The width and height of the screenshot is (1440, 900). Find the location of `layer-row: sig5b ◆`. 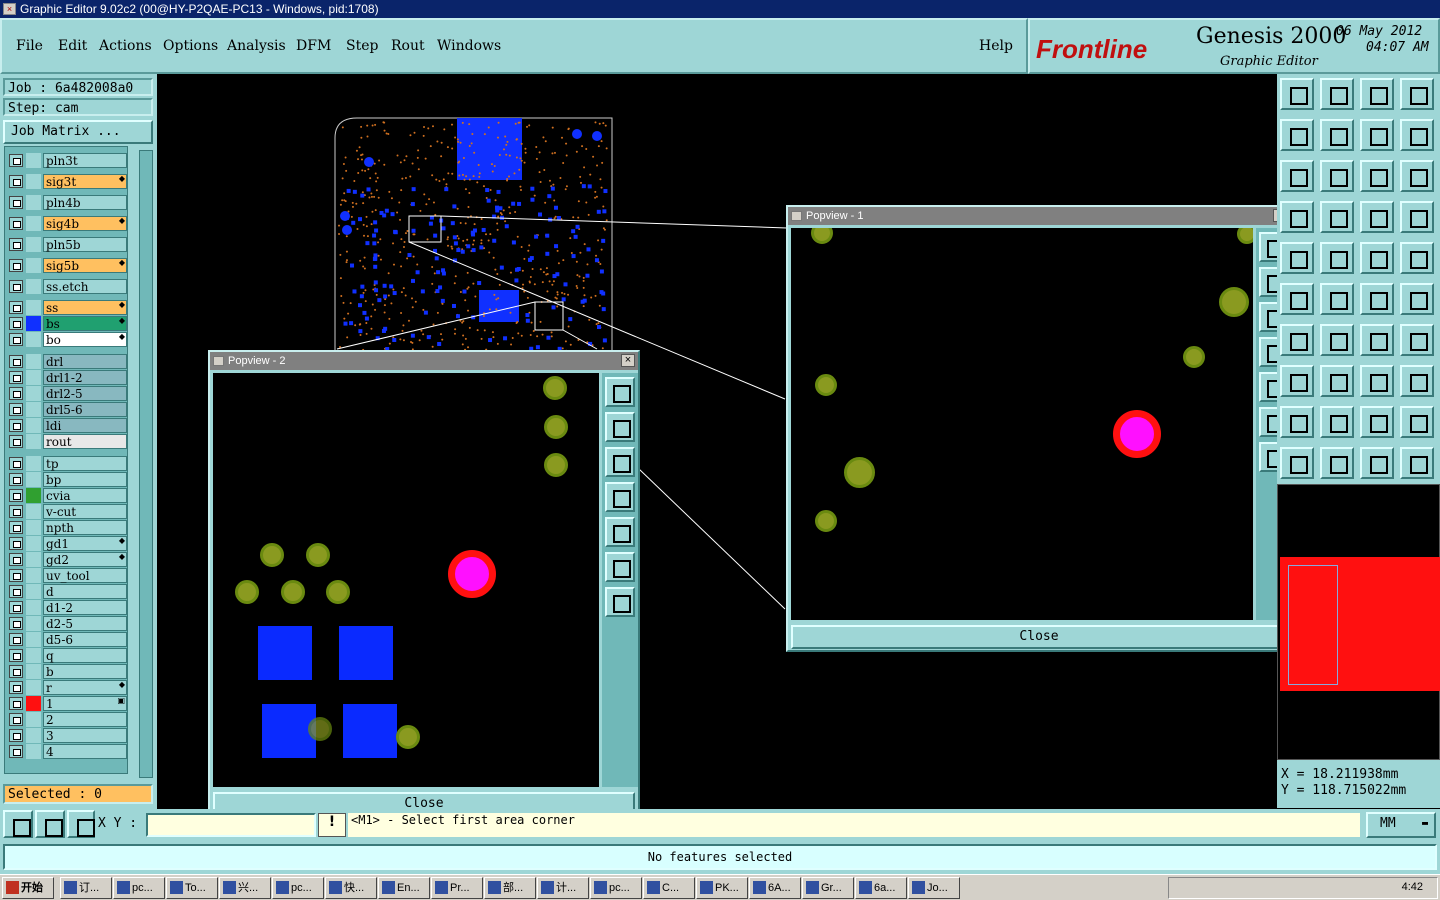

layer-row: sig5b ◆ is located at coordinates (67, 265).